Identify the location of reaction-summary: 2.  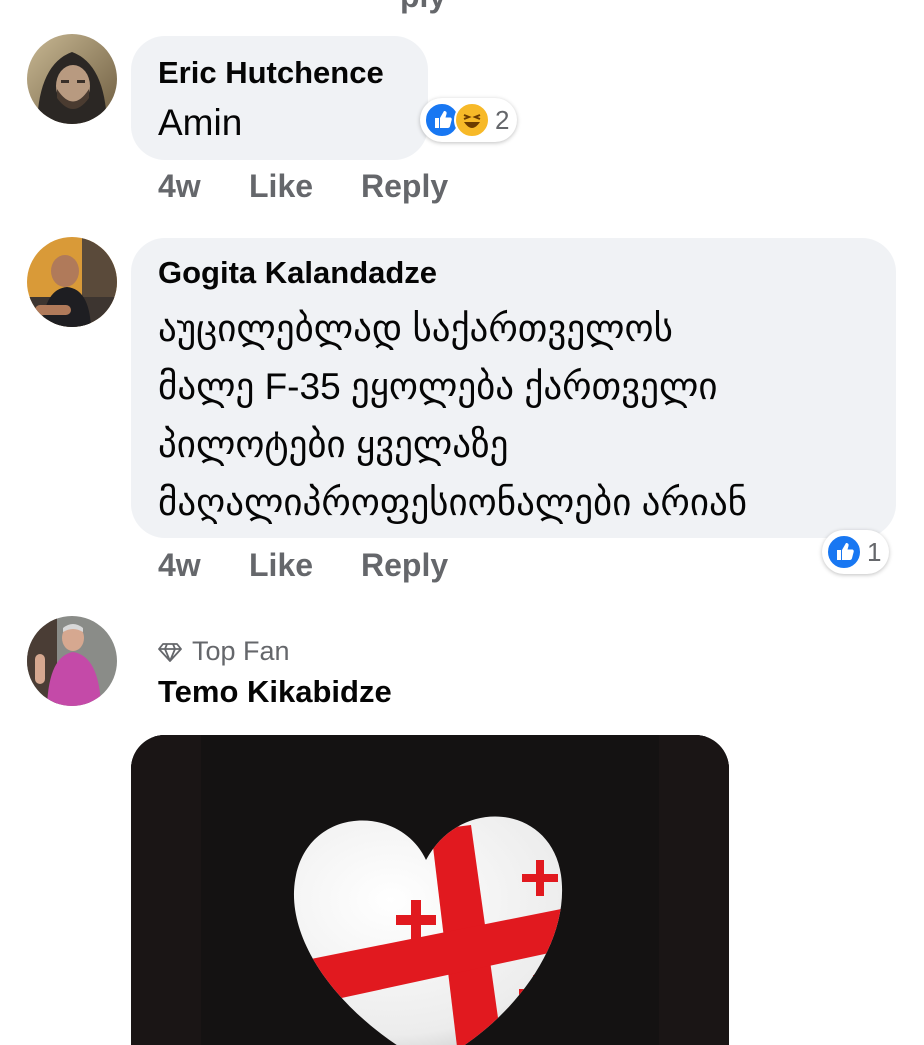
(469, 120).